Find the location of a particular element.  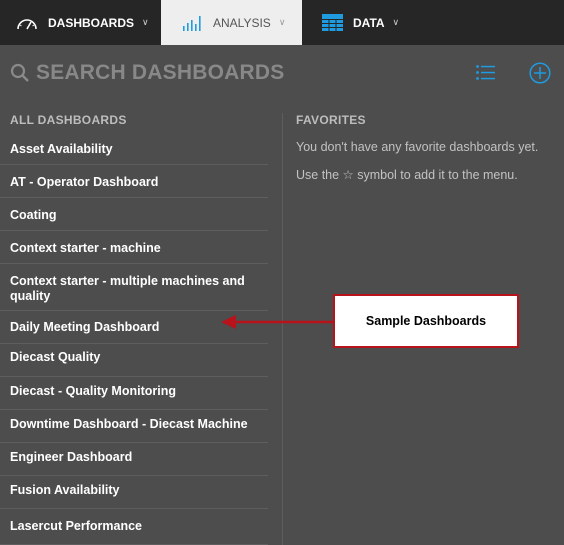

list-item-label: Engineer Dashboard is located at coordinates (71, 457).